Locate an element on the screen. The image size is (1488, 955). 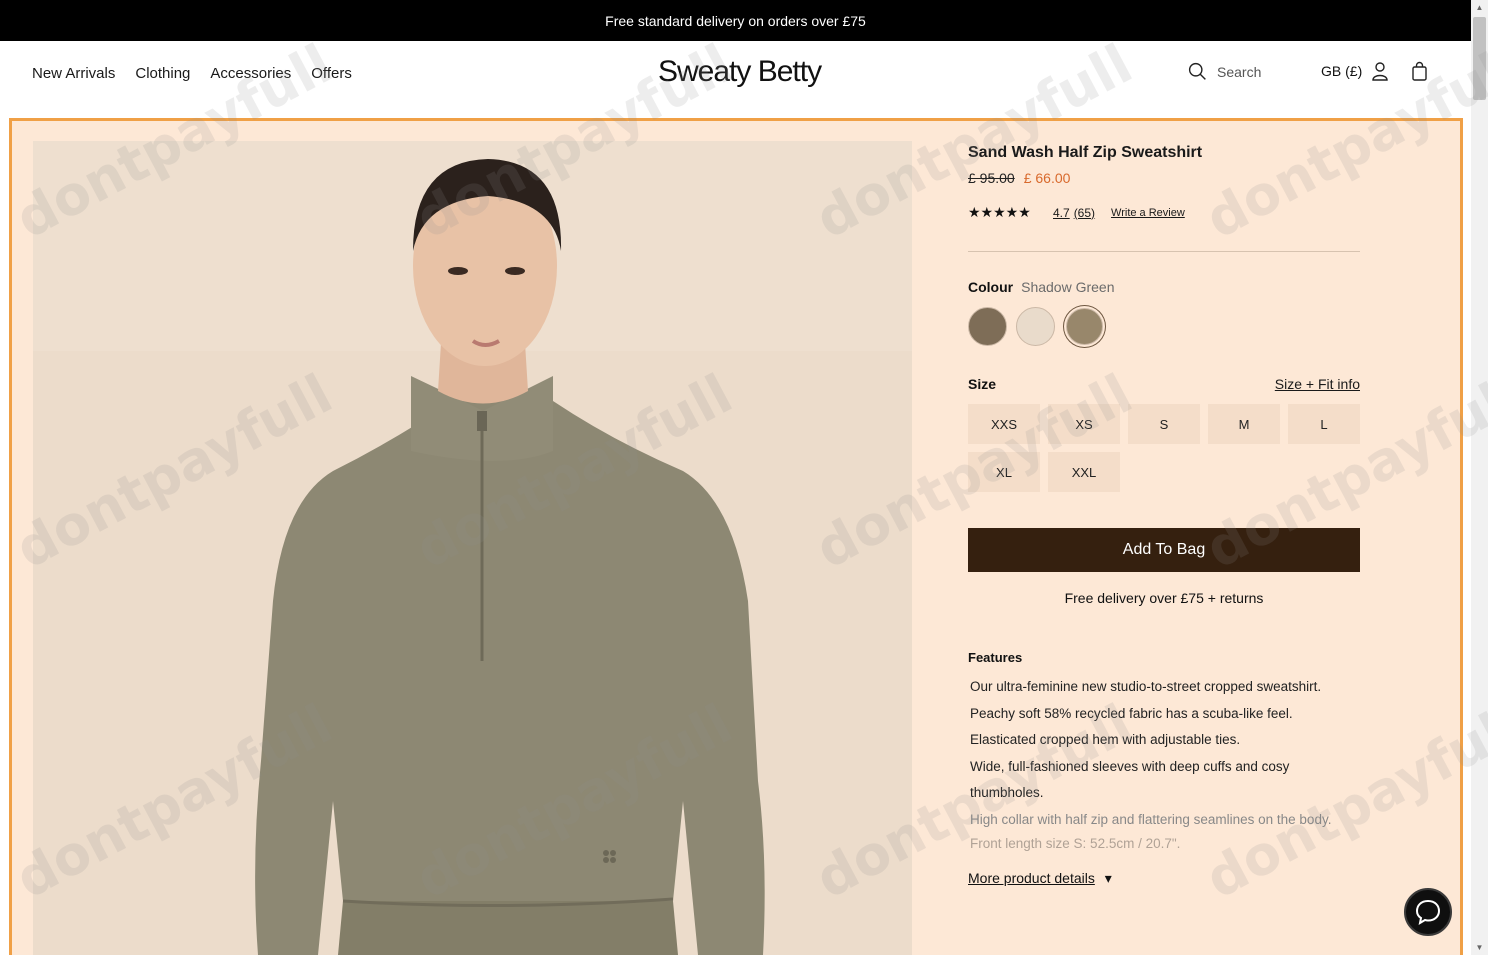
add-to-bag-button: Add To Bag is located at coordinates (1164, 550).